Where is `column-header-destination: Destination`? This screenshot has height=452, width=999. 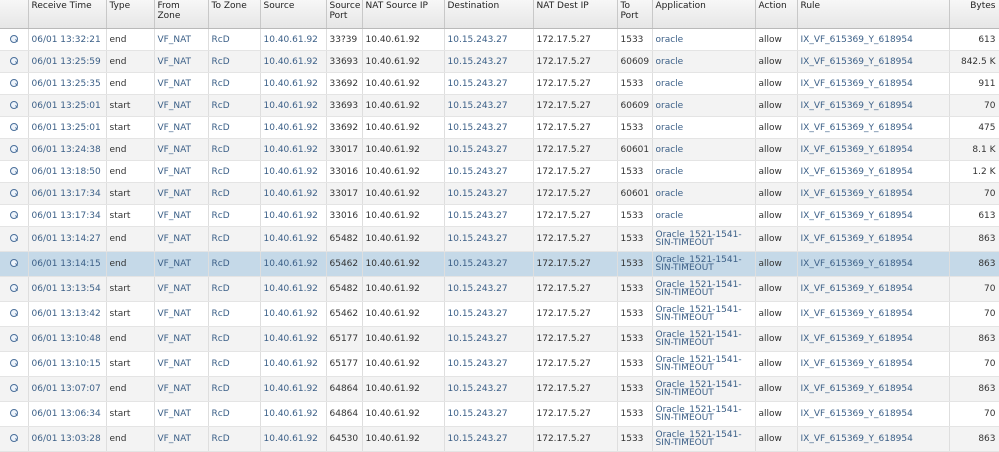
column-header-destination: Destination is located at coordinates (489, 14).